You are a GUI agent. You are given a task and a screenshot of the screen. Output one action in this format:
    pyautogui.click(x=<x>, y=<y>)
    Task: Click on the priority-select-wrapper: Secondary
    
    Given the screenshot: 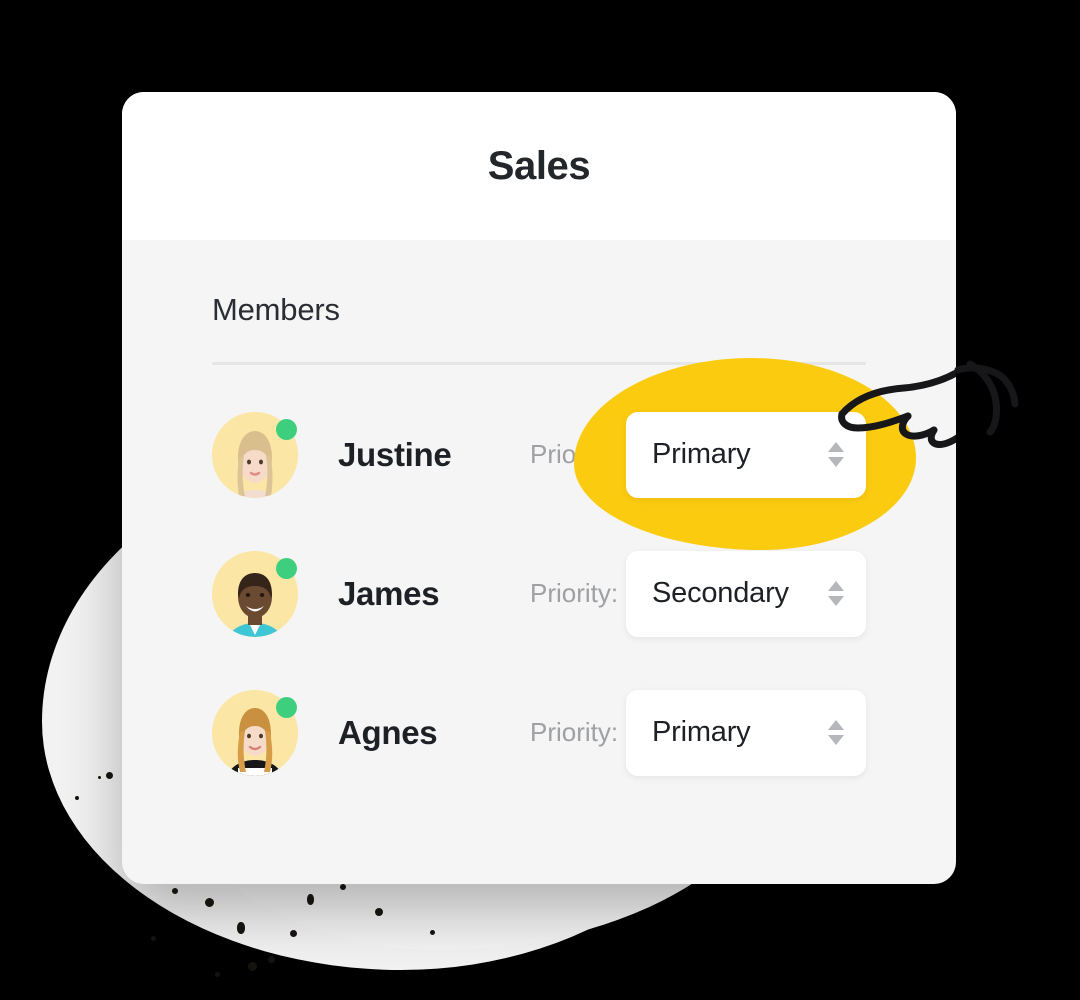 What is the action you would take?
    pyautogui.click(x=746, y=593)
    